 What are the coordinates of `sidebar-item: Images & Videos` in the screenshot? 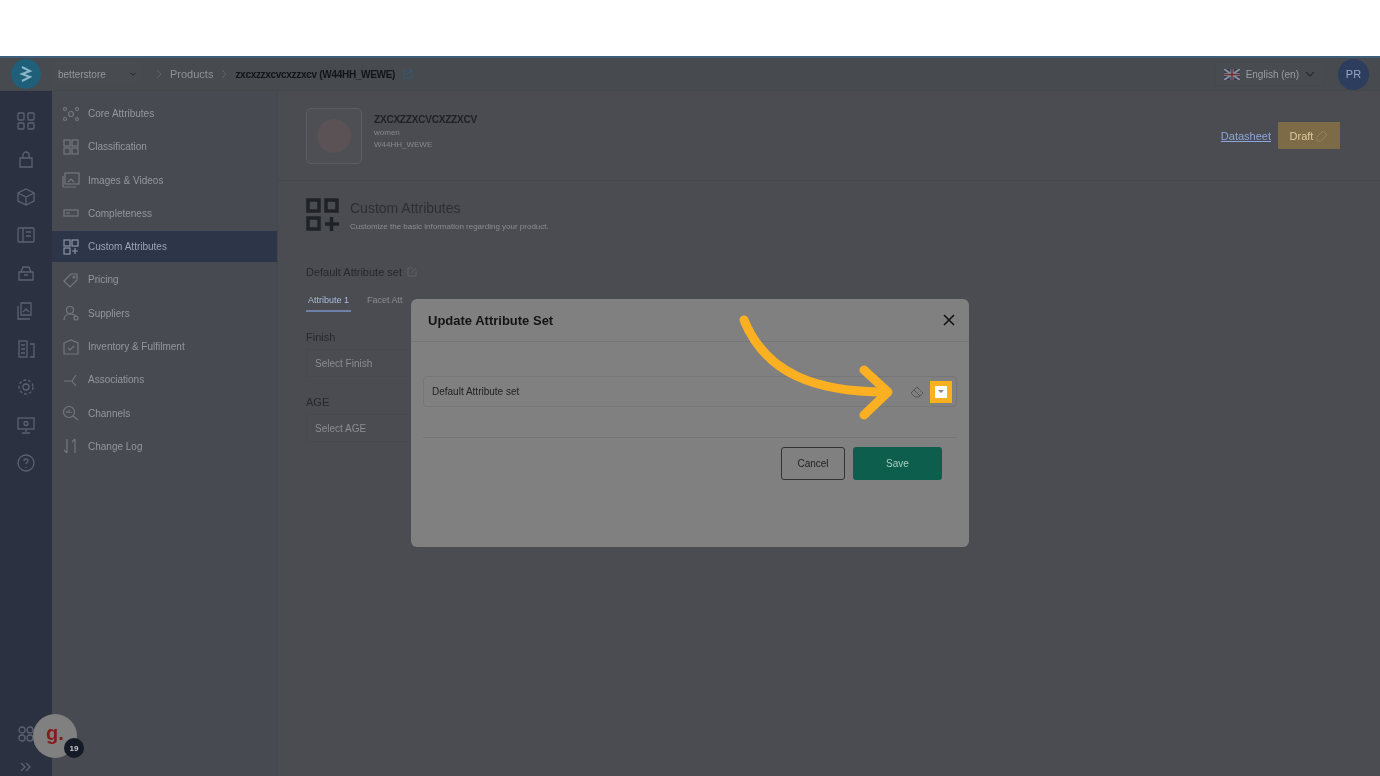 It's located at (164, 180).